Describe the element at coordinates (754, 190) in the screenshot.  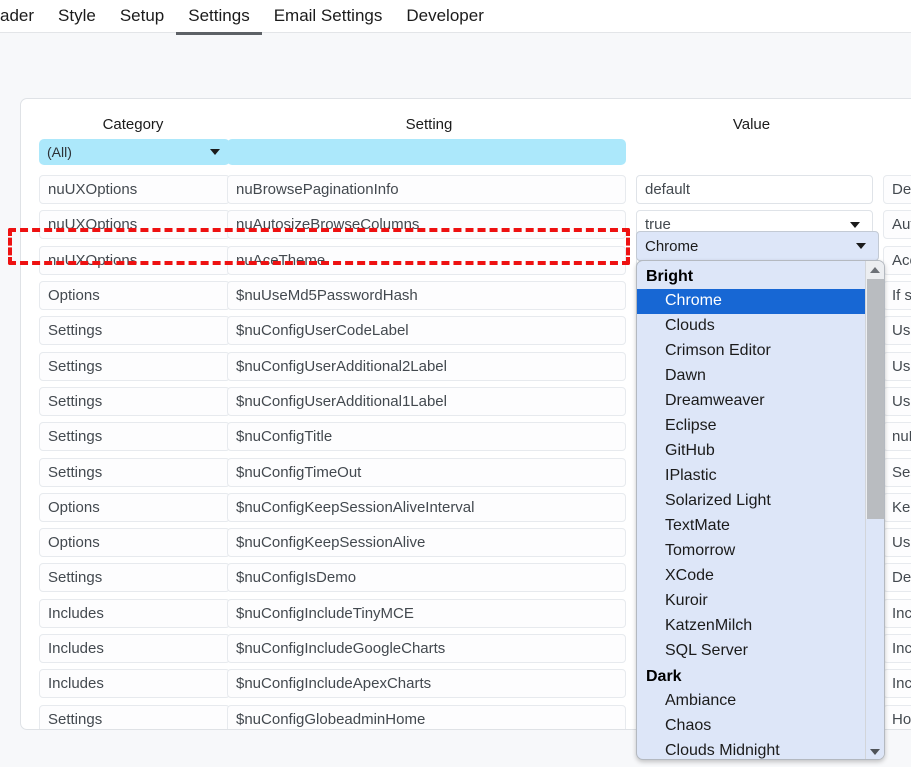
I see `cell-value-input: default` at that location.